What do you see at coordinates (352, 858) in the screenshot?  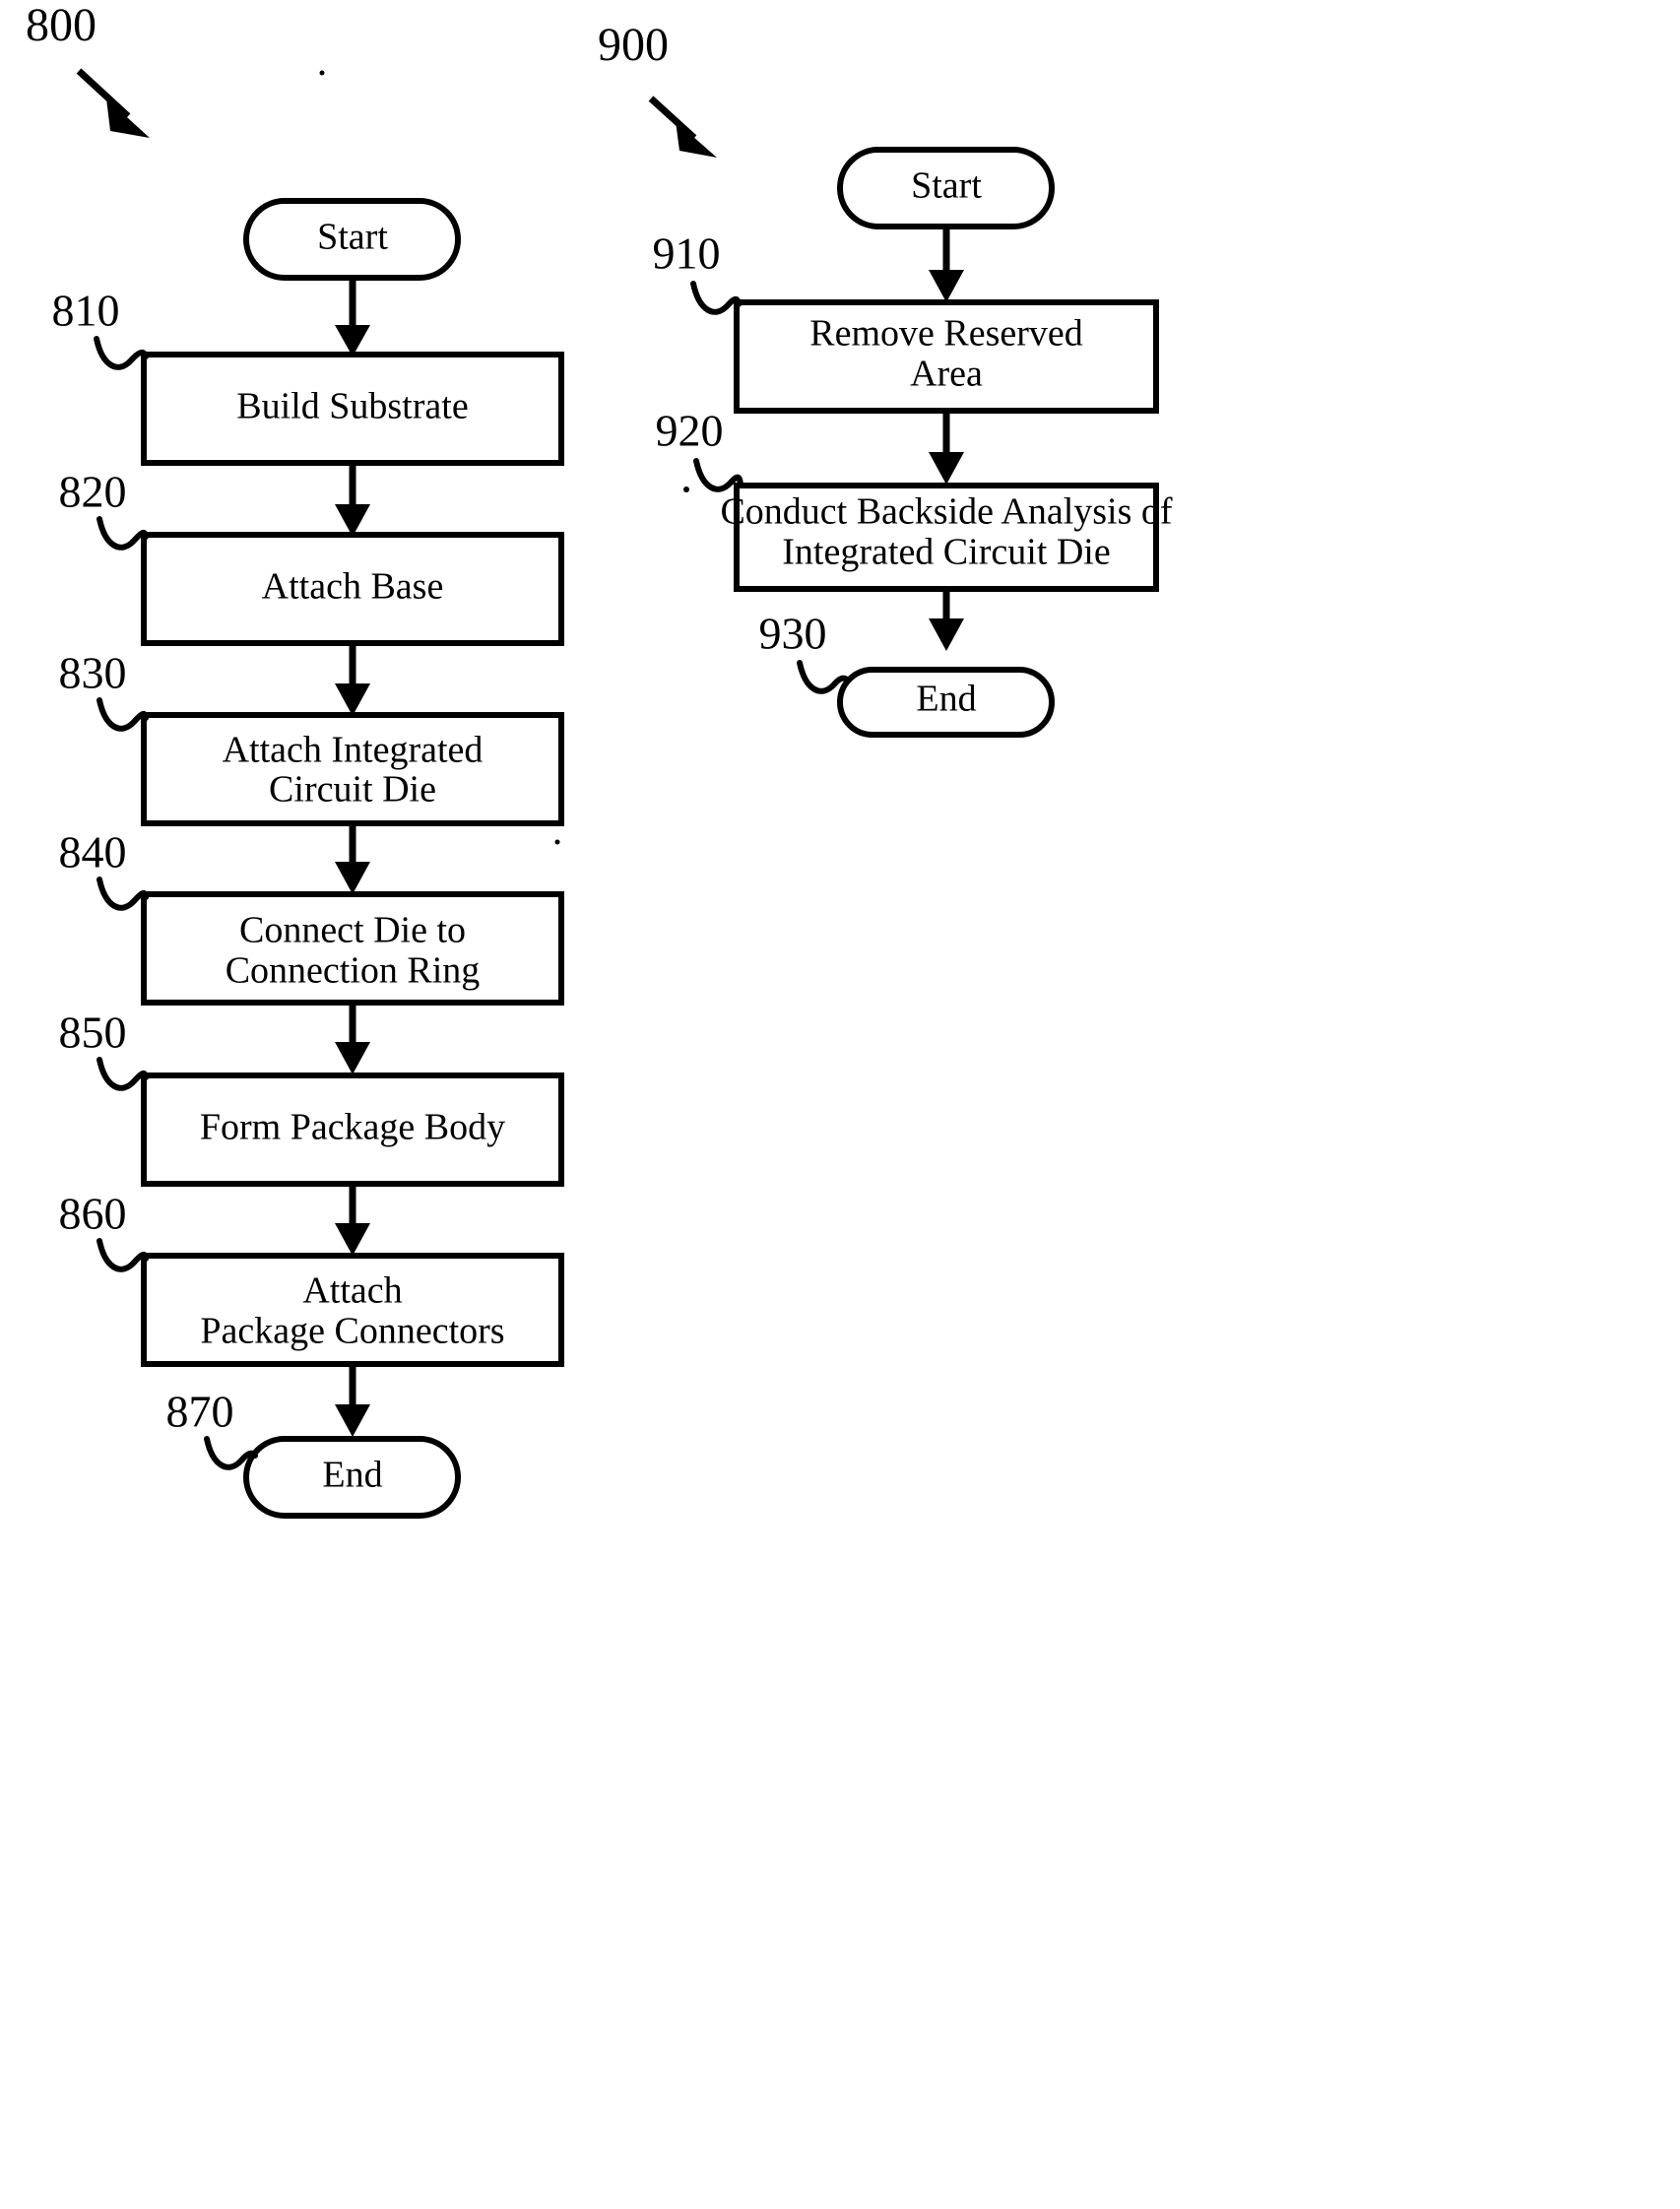 I see `flow-arrow-attach-ic-die-to-connect-die` at bounding box center [352, 858].